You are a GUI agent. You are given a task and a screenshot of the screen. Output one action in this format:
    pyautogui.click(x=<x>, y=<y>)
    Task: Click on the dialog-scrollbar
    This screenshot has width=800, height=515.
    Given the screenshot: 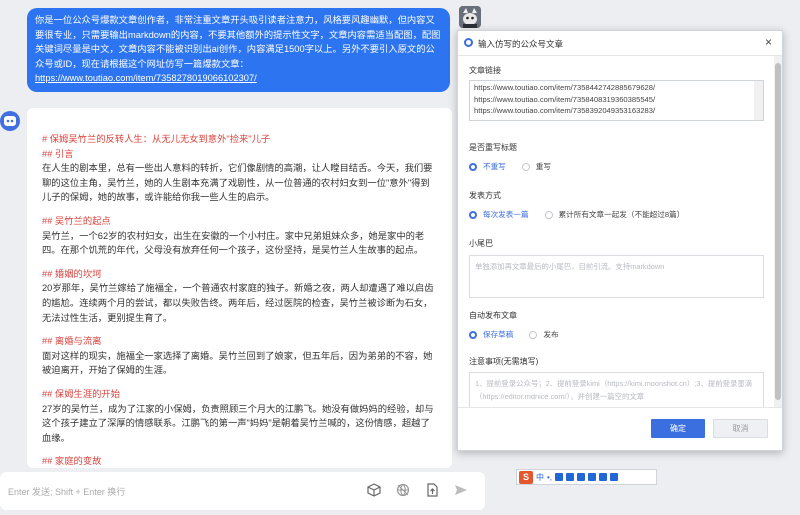 What is the action you would take?
    pyautogui.click(x=778, y=232)
    